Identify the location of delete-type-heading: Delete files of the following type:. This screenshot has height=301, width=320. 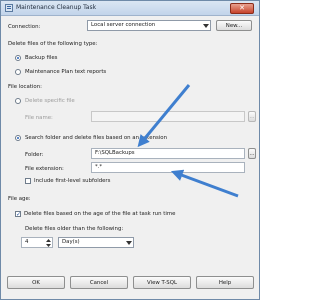
(53, 44).